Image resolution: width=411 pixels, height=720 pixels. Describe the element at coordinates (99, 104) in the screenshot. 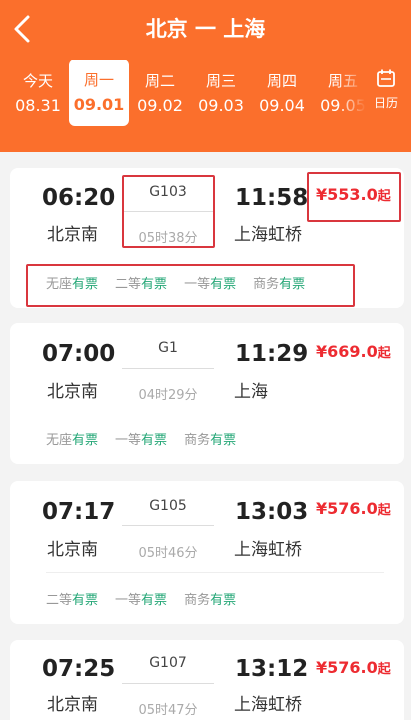

I see `date-tab-date: 09.01` at that location.